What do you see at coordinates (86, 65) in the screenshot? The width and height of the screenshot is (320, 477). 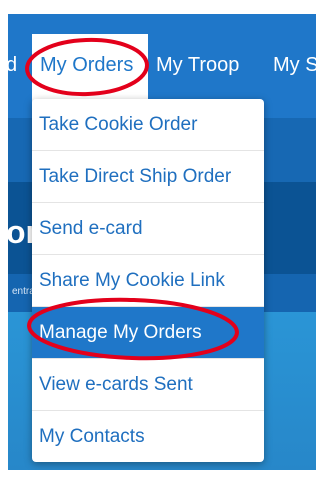 I see `nav-item-my-orders: My Orders` at bounding box center [86, 65].